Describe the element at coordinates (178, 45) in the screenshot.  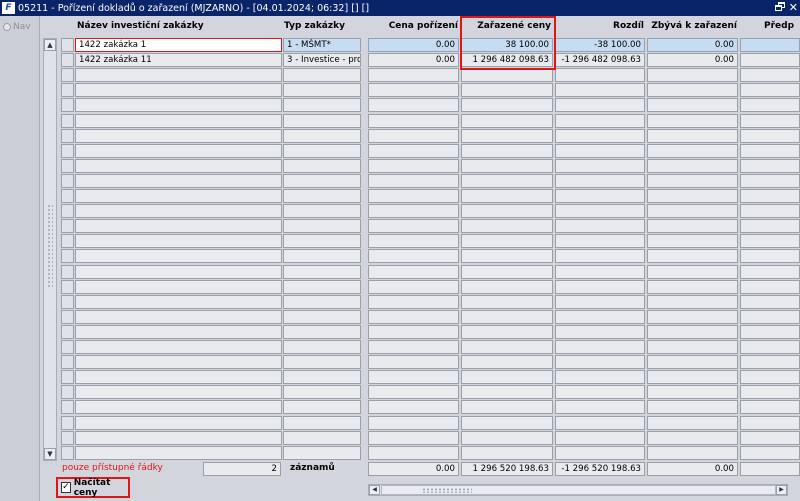
I see `cell-nazev: 1422 zakázka 1` at that location.